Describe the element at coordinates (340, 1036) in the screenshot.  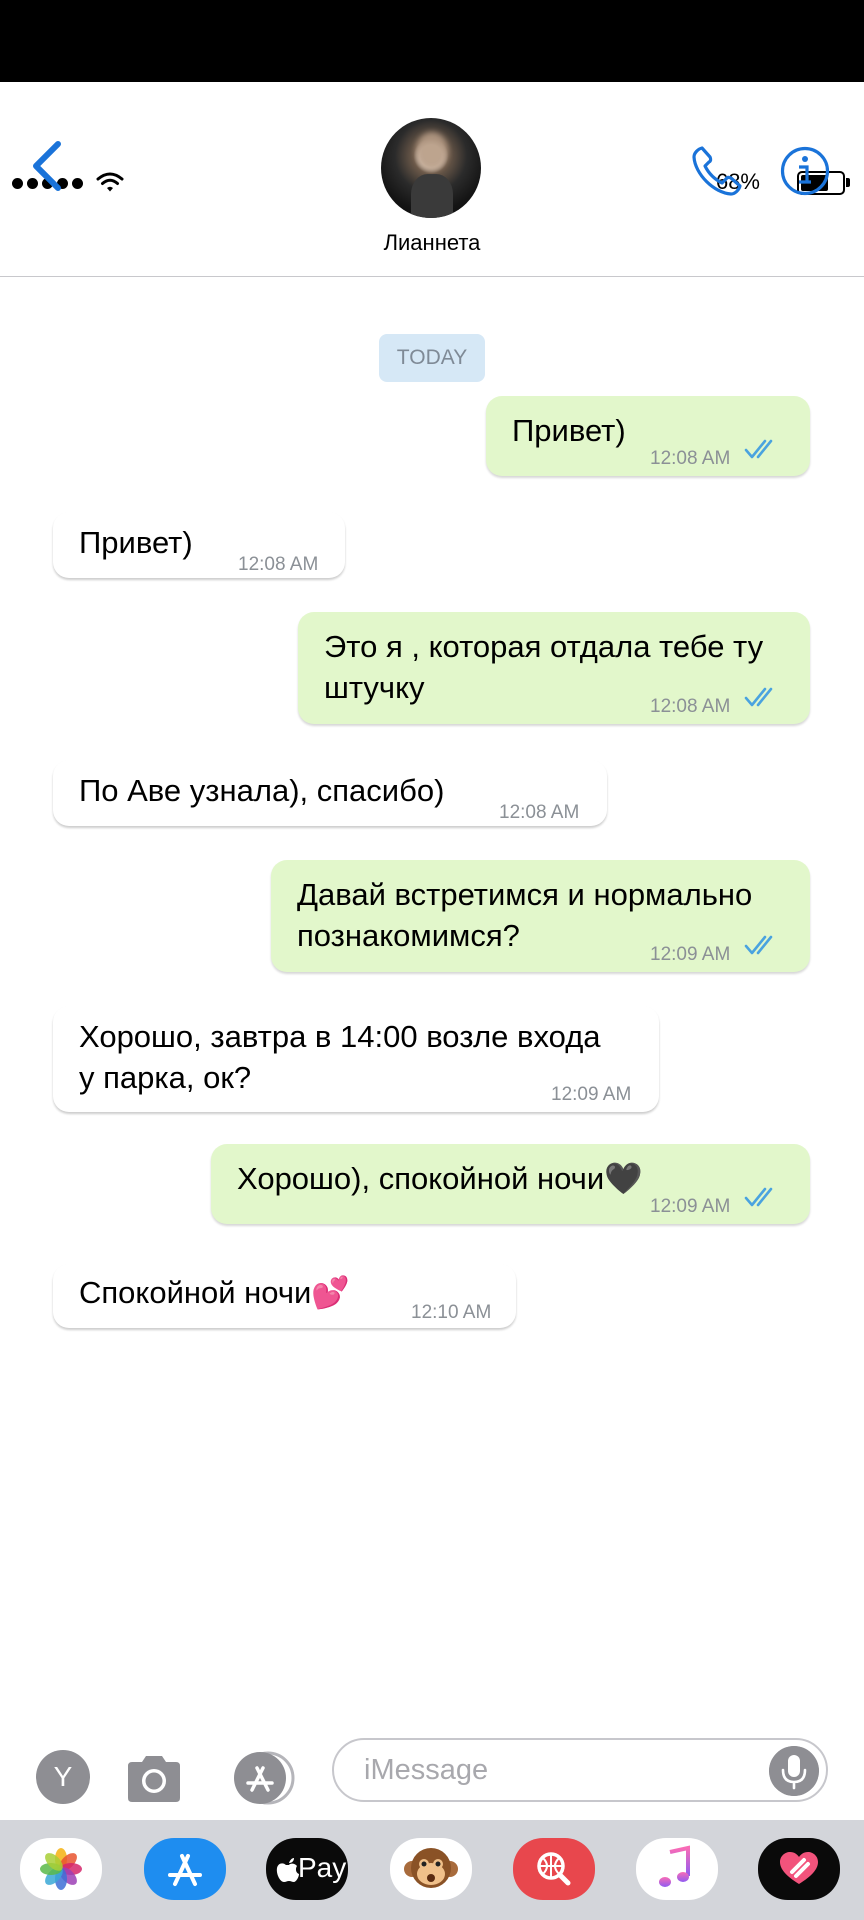
I see `message-line: Хорошо, завтра в 14:00 возле входа` at that location.